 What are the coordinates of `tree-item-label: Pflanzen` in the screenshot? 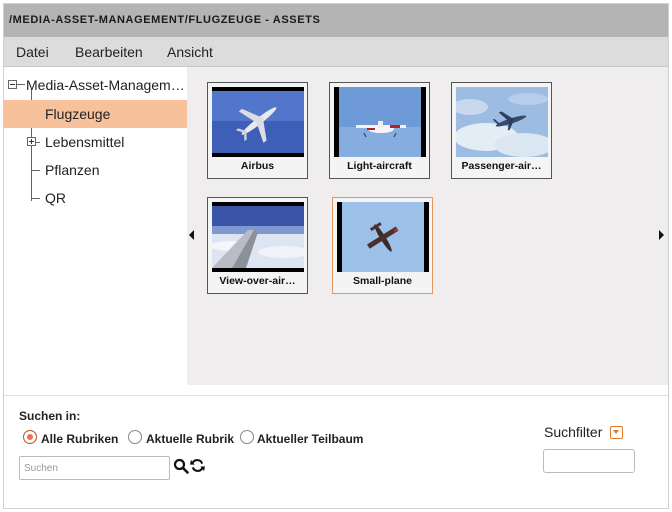 It's located at (72, 170).